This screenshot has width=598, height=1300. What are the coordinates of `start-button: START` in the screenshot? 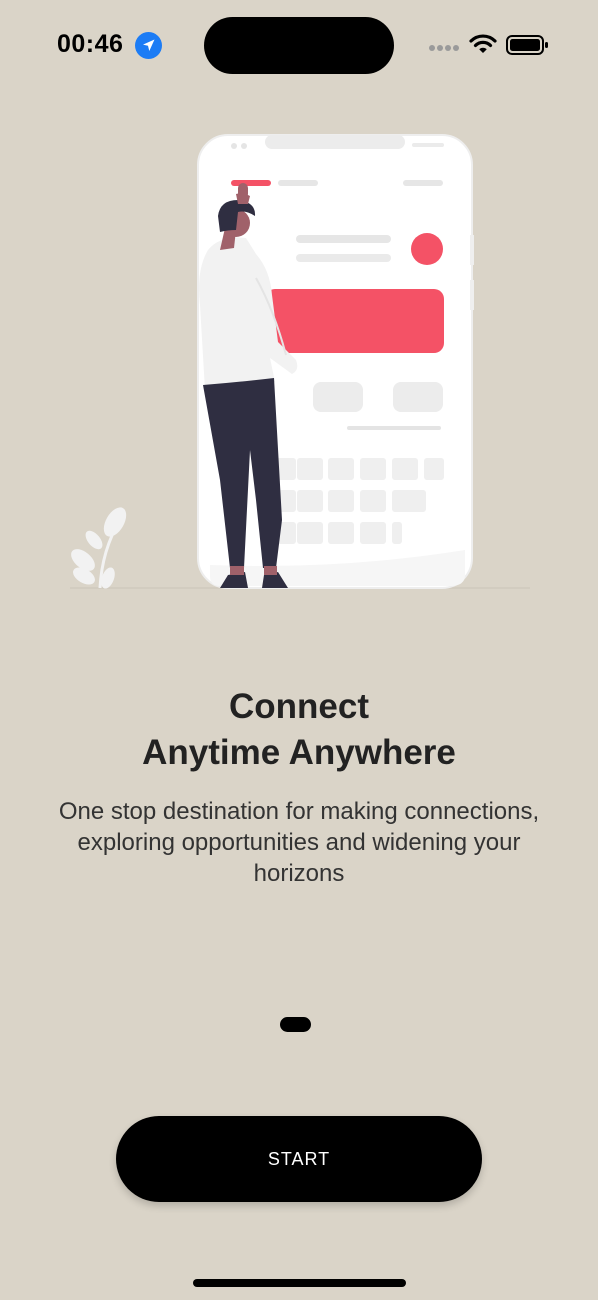 It's located at (299, 1159).